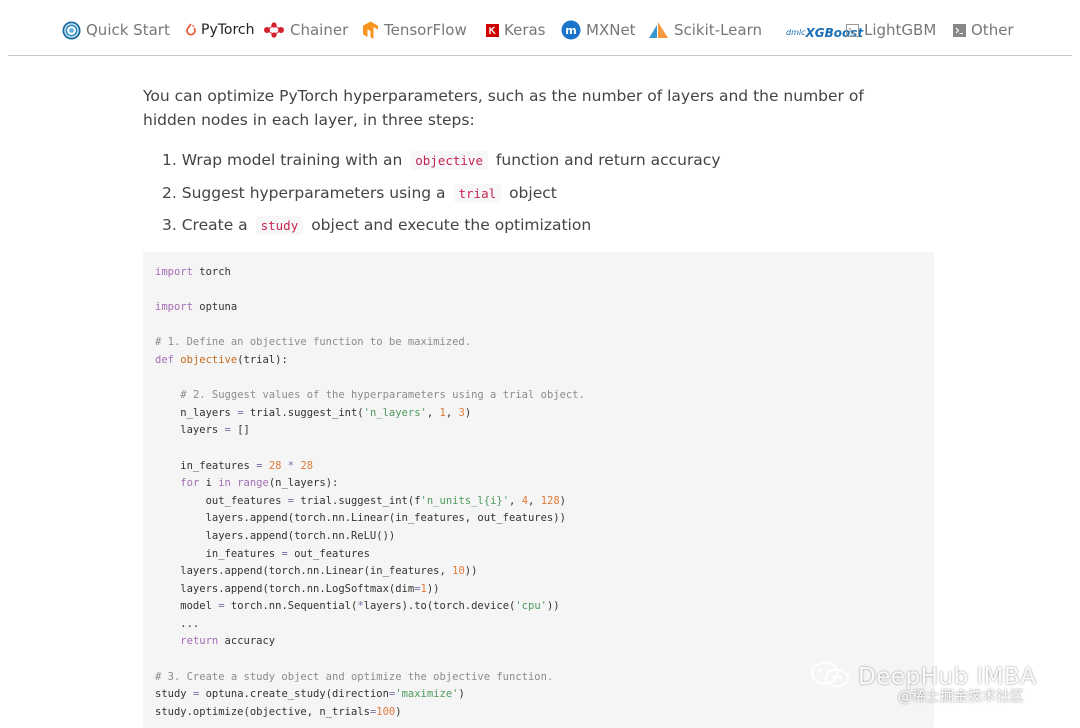 The width and height of the screenshot is (1080, 728). Describe the element at coordinates (992, 30) in the screenshot. I see `tab-label: Other` at that location.